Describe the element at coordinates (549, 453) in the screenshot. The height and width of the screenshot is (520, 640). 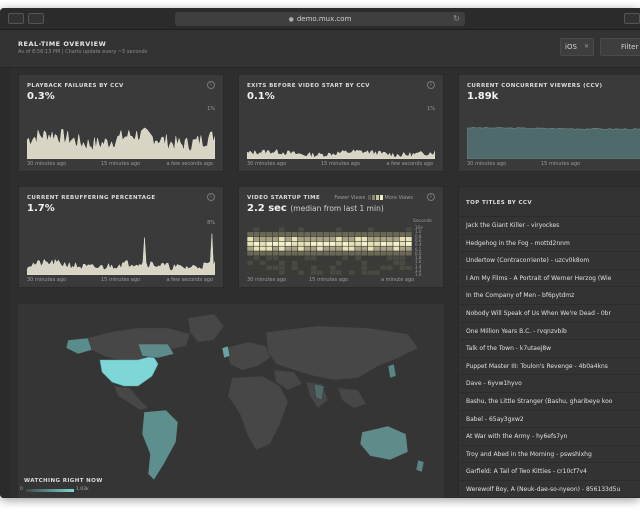
I see `top-title-row: Troy and Abed in the Morning - pswshlxhg` at that location.